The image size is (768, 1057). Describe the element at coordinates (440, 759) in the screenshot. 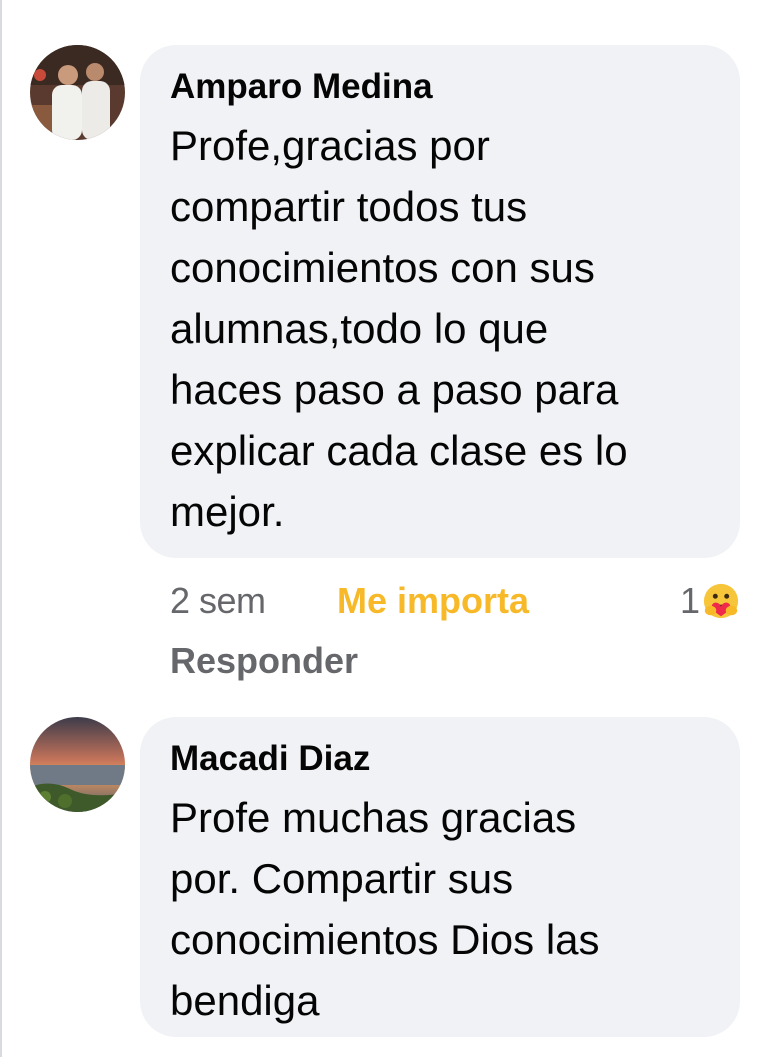

I see `comment-author: Macadi Diaz` at that location.